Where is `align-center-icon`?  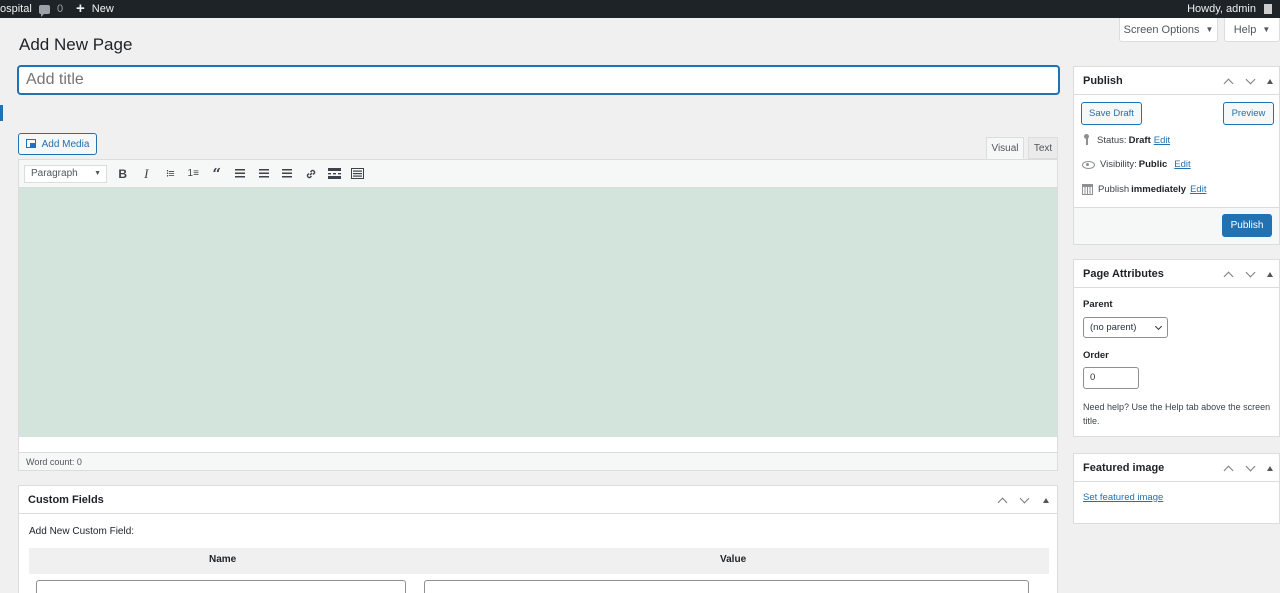 align-center-icon is located at coordinates (264, 174).